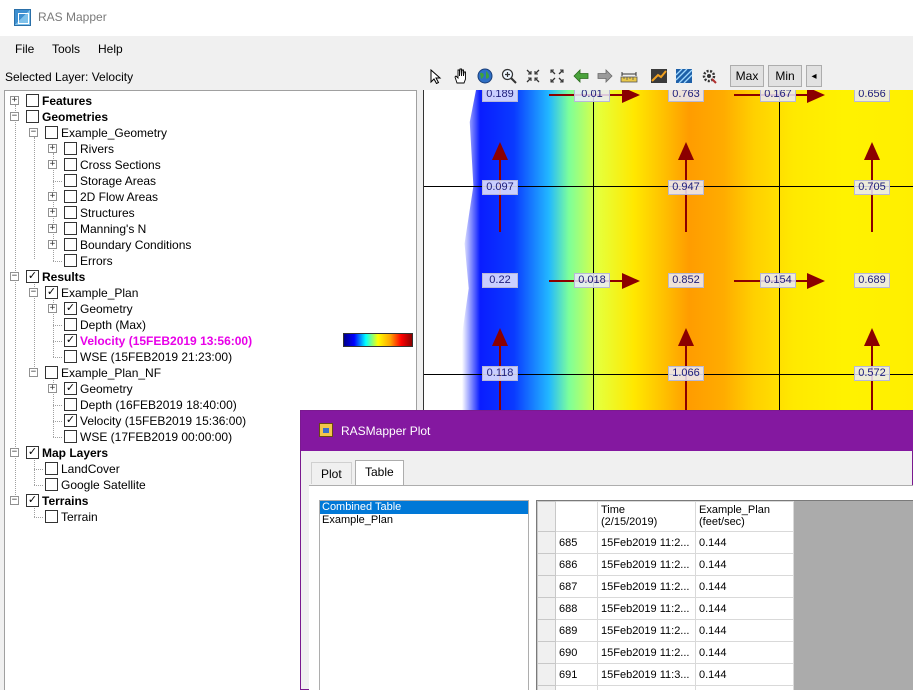  I want to click on cell-index: 687, so click(576, 586).